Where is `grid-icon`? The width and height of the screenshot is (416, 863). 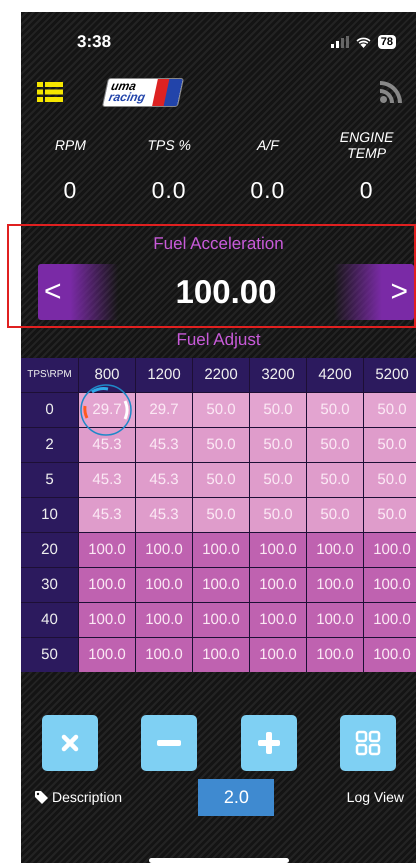 grid-icon is located at coordinates (367, 743).